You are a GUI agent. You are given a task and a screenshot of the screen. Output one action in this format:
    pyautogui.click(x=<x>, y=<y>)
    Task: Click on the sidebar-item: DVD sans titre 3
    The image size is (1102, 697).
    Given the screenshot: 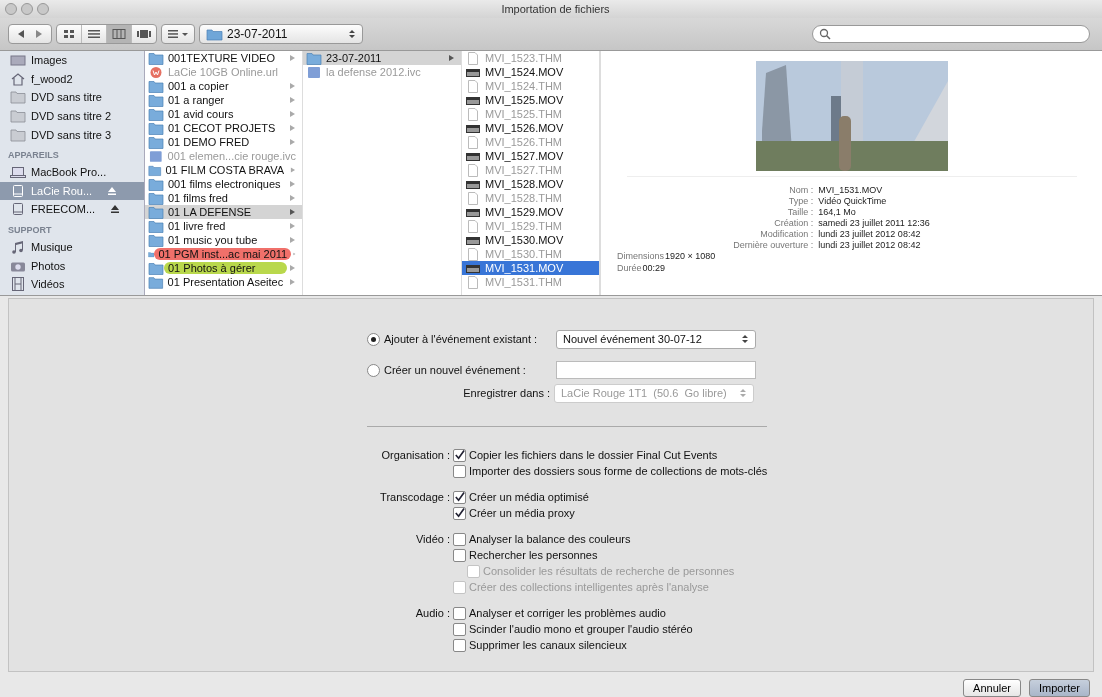 What is the action you would take?
    pyautogui.click(x=72, y=134)
    